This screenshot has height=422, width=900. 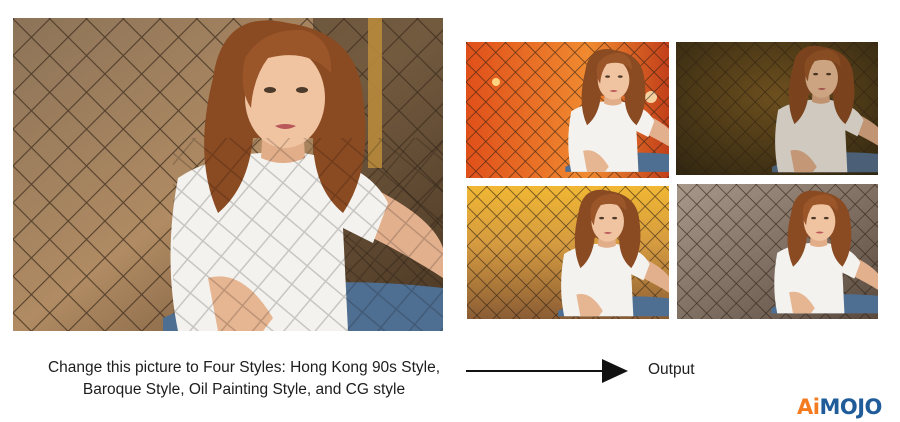 What do you see at coordinates (777, 108) in the screenshot?
I see `output-photo-baroque` at bounding box center [777, 108].